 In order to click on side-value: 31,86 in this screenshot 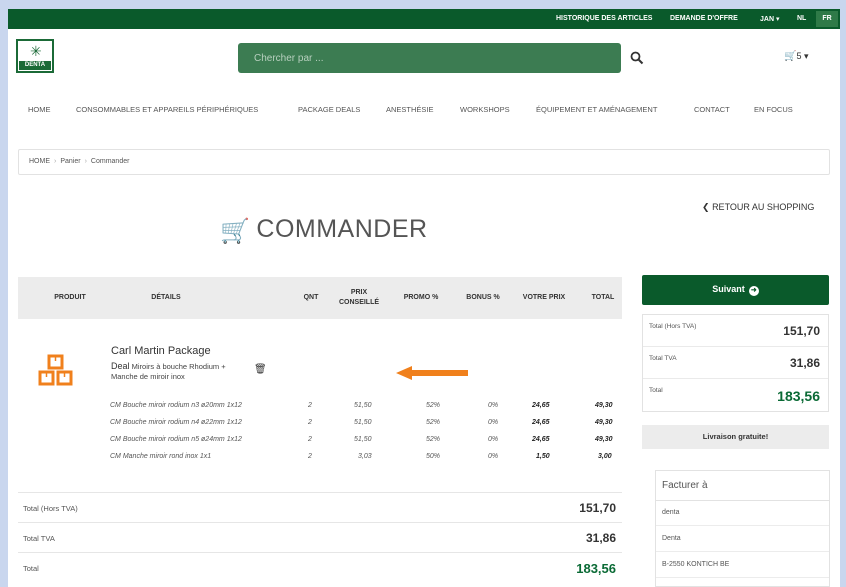, I will do `click(804, 363)`.